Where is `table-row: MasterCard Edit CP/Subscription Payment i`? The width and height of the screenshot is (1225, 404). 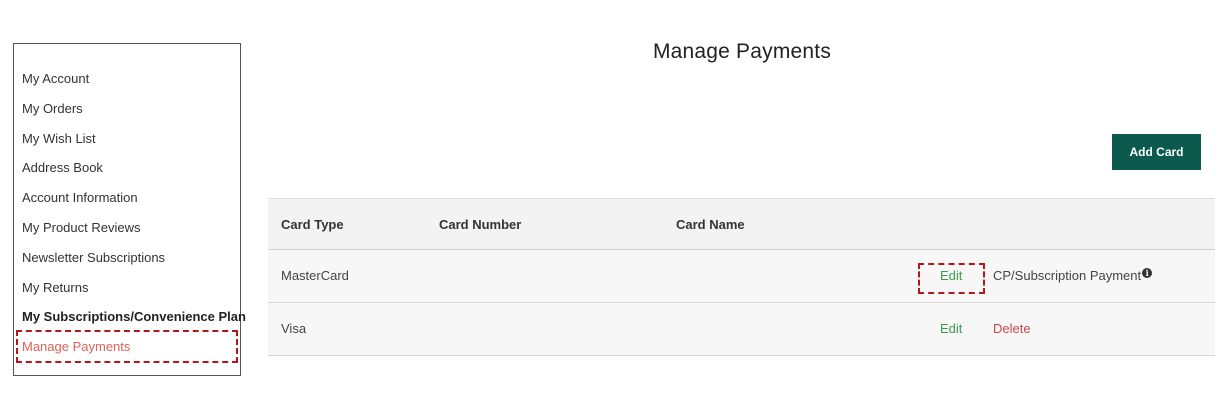
table-row: MasterCard Edit CP/Subscription Payment i is located at coordinates (741, 276).